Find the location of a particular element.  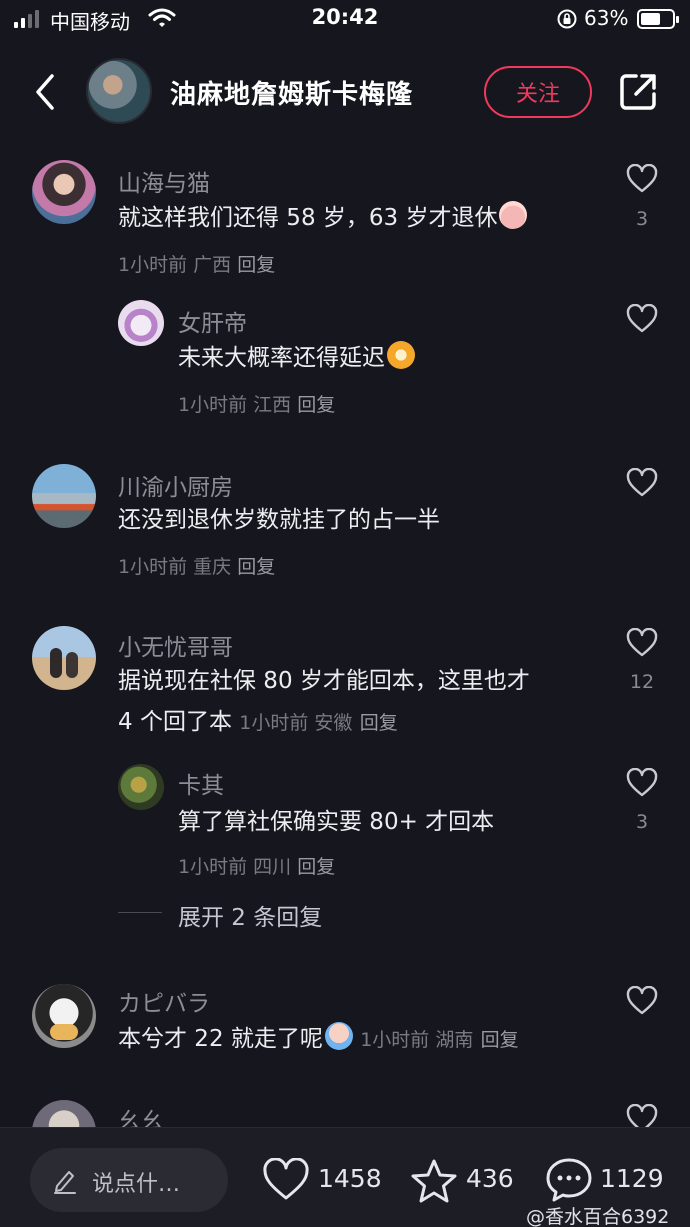

comment-meta: 1小时前 湖南 is located at coordinates (417, 1040).